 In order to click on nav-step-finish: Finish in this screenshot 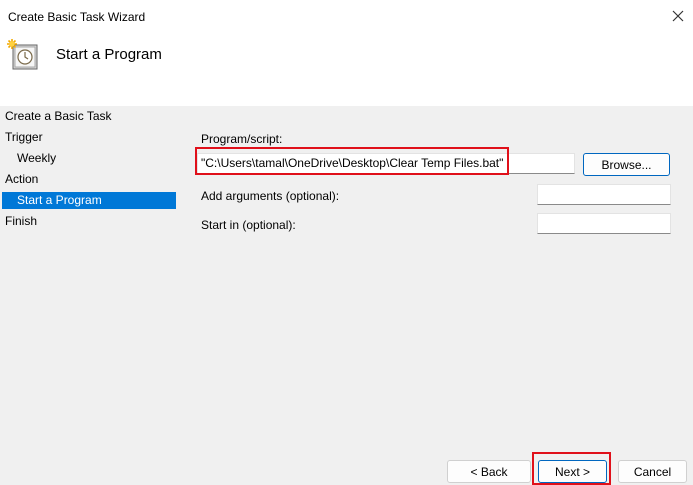, I will do `click(21, 221)`.